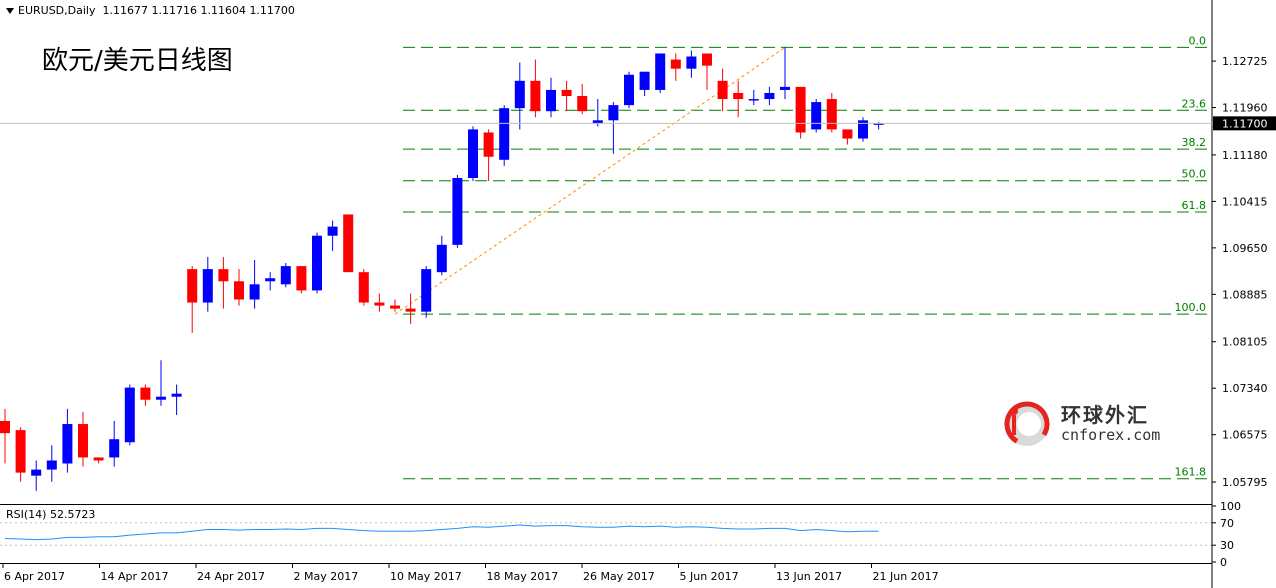 The width and height of the screenshot is (1276, 588). I want to click on price-tick-label: 1.11960, so click(1245, 108).